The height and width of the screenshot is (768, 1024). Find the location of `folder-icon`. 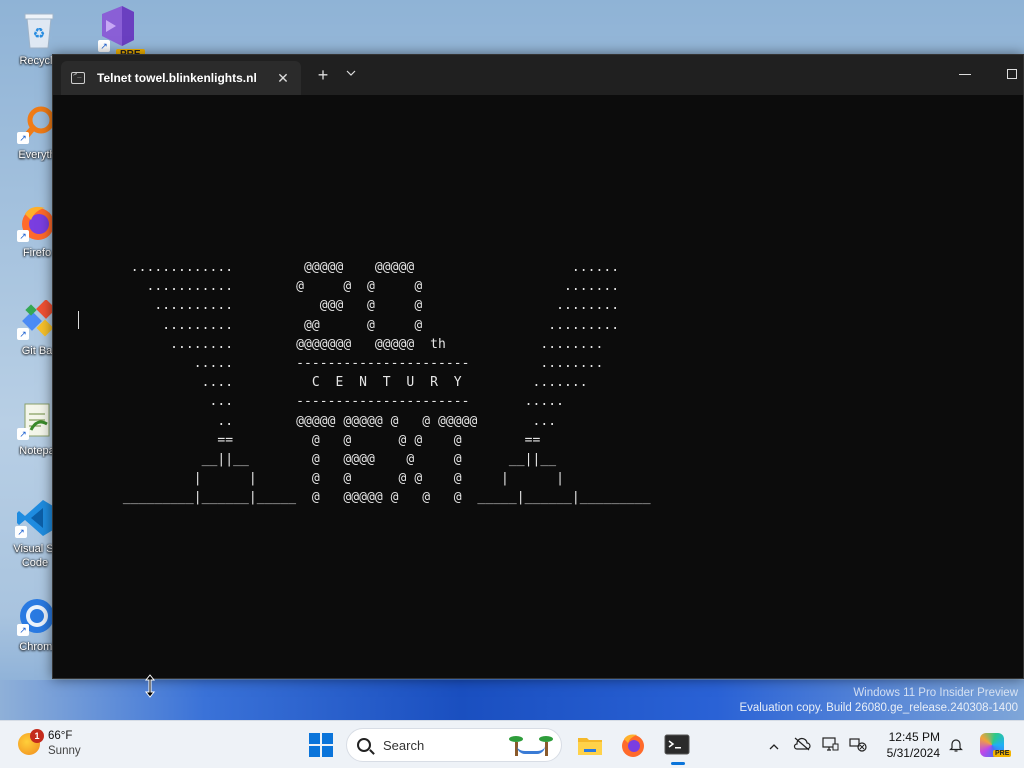

folder-icon is located at coordinates (590, 746).